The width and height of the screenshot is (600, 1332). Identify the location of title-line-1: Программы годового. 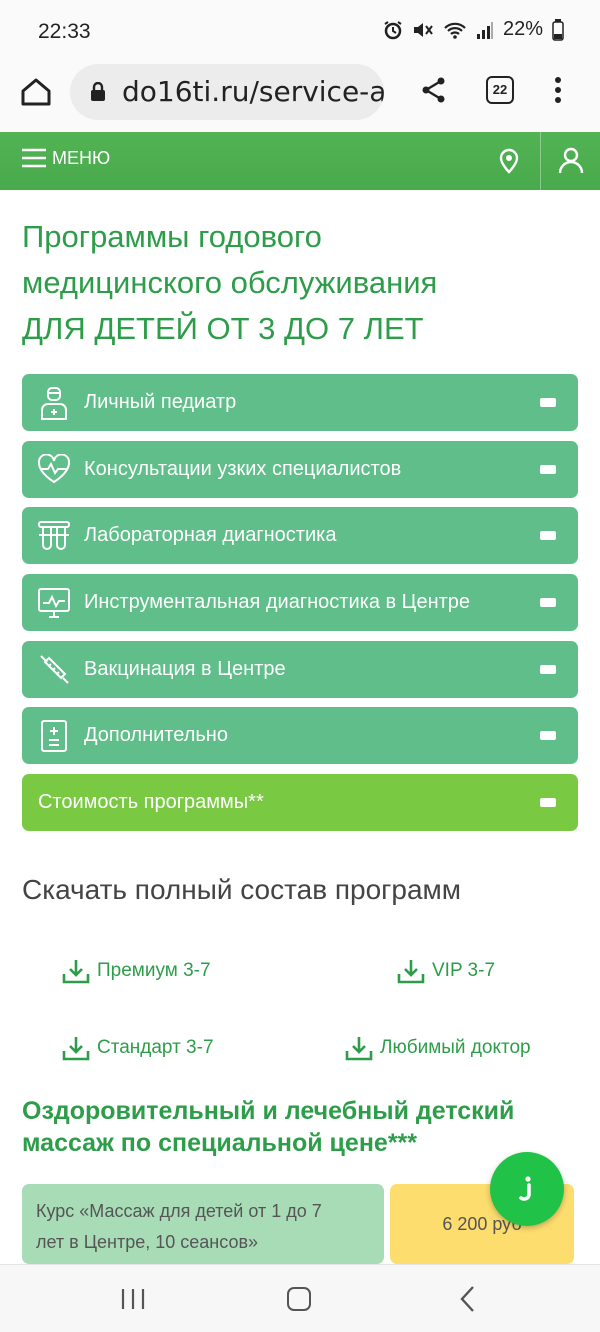
(172, 236).